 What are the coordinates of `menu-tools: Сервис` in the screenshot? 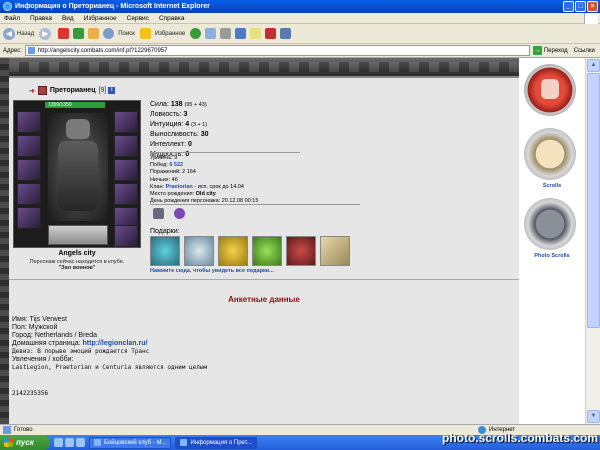 It's located at (138, 18).